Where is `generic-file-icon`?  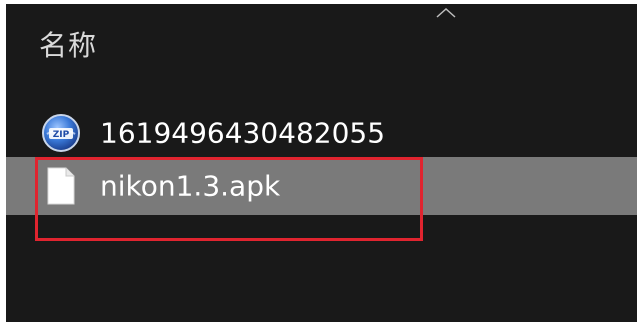
generic-file-icon is located at coordinates (61, 186).